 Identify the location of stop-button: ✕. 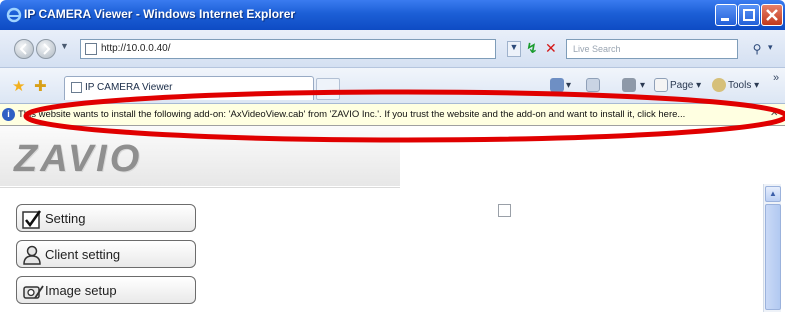
(553, 48).